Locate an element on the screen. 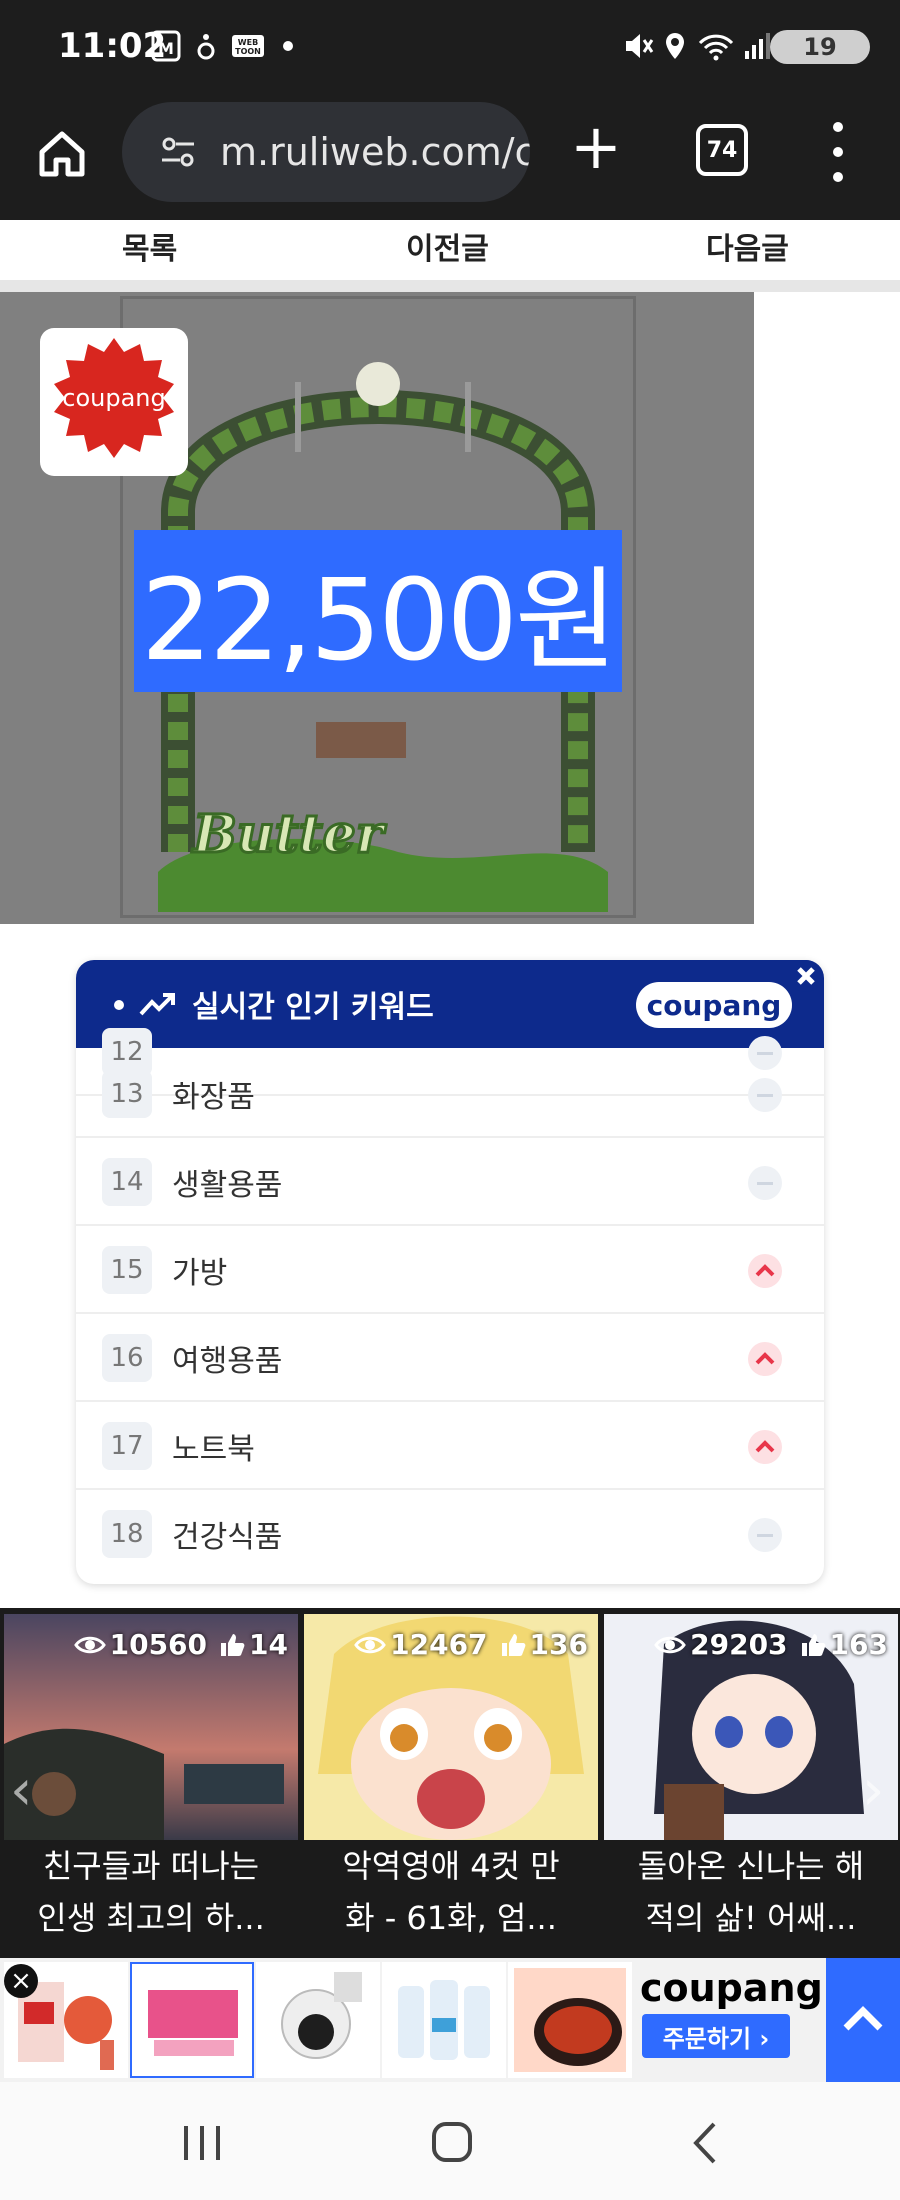  keyword-row: 14 생활용품 is located at coordinates (450, 1181).